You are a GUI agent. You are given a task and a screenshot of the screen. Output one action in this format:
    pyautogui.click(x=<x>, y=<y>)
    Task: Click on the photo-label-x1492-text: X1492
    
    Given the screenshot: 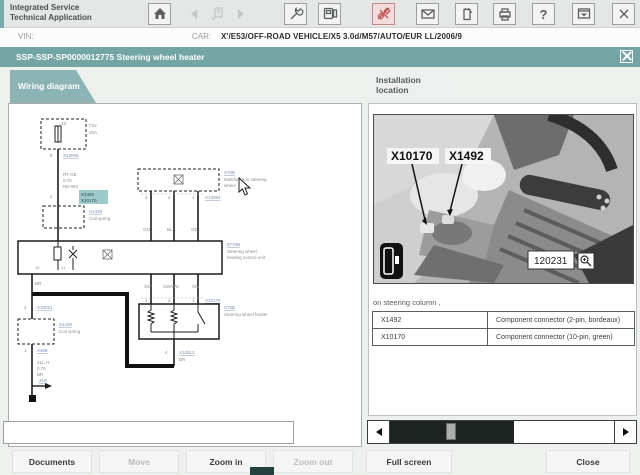 What is the action you would take?
    pyautogui.click(x=466, y=156)
    